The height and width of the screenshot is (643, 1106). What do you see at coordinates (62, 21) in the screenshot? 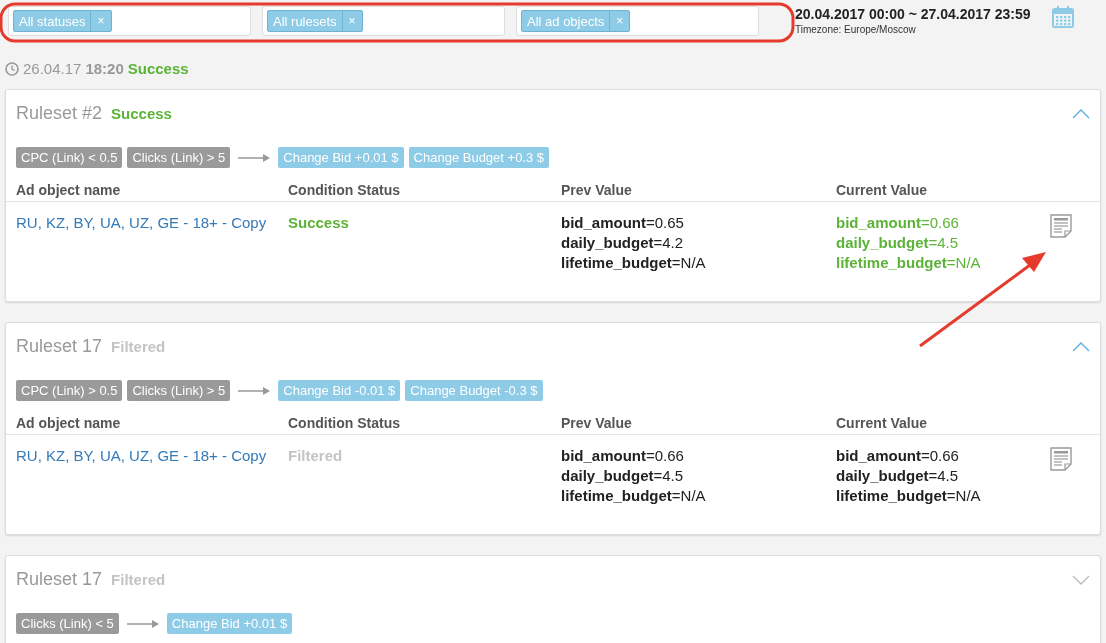
I see `filter-tag: All statuses ×` at bounding box center [62, 21].